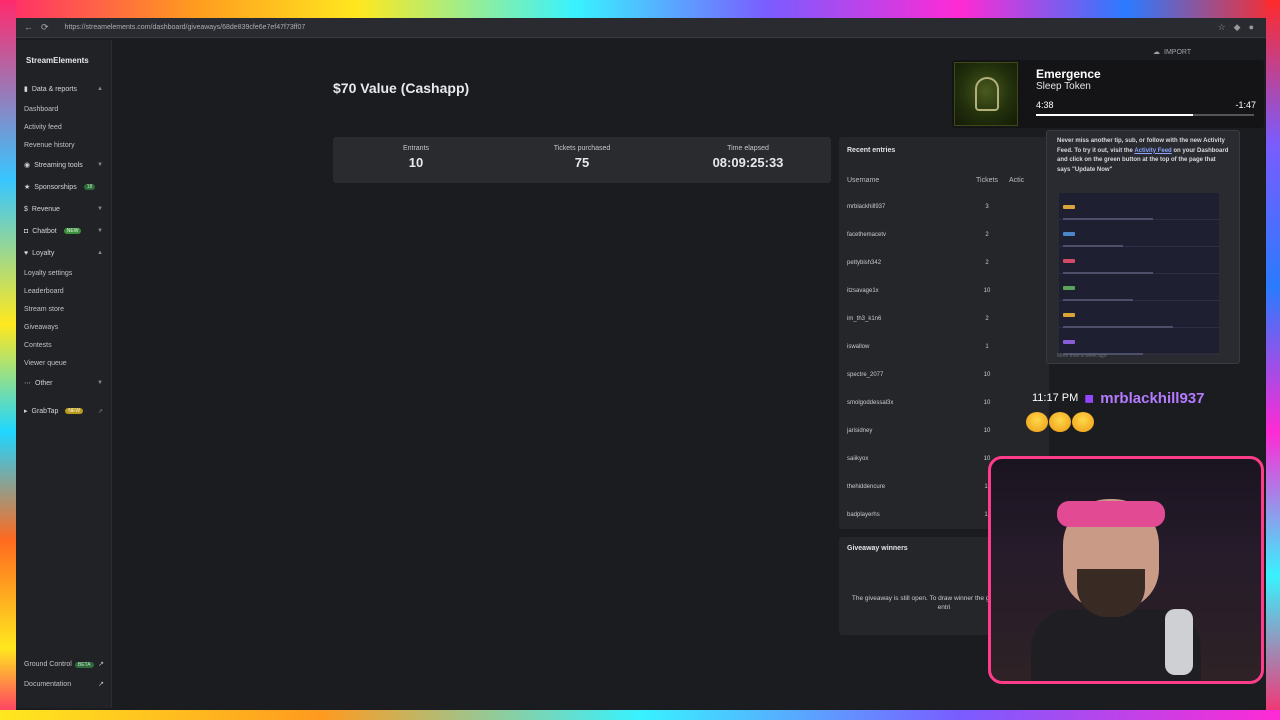 Image resolution: width=1280 pixels, height=720 pixels. Describe the element at coordinates (1126, 570) in the screenshot. I see `webcam-overlay` at that location.